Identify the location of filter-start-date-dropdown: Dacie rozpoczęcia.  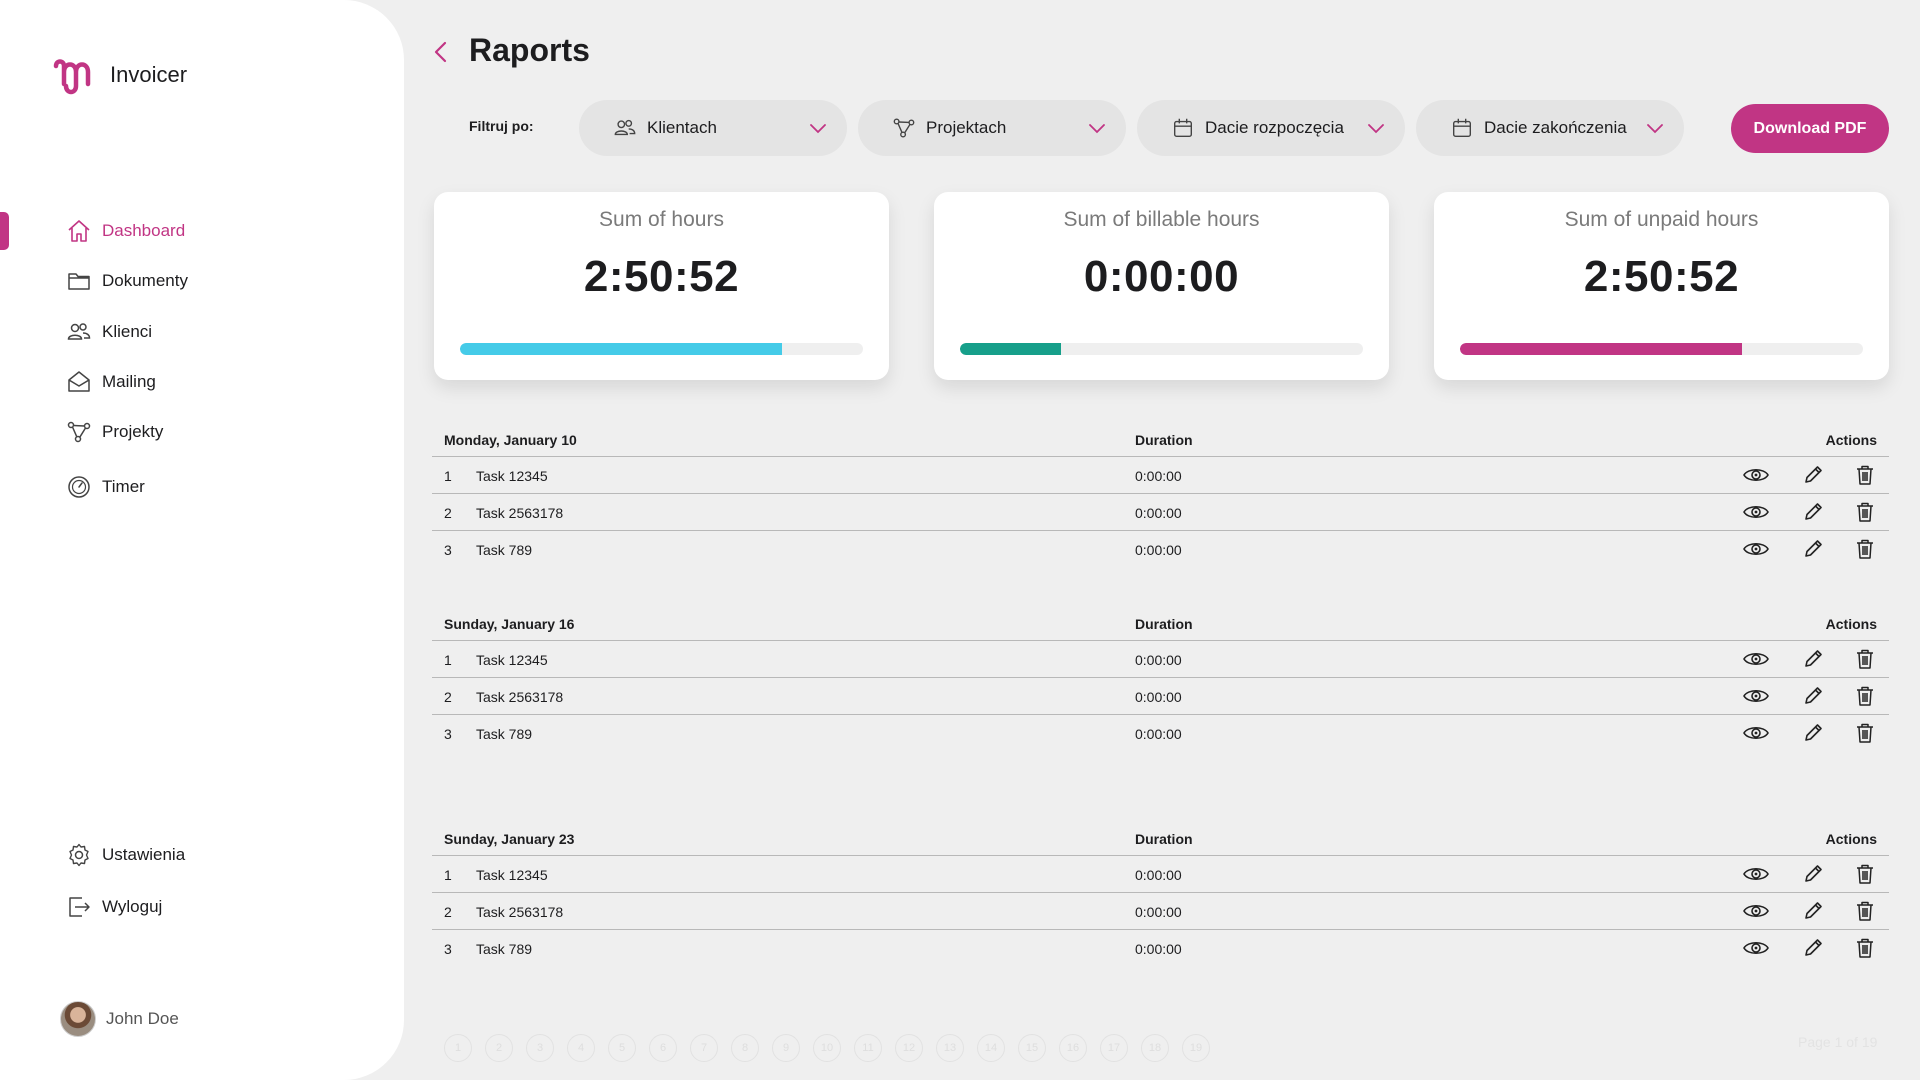
(1271, 128).